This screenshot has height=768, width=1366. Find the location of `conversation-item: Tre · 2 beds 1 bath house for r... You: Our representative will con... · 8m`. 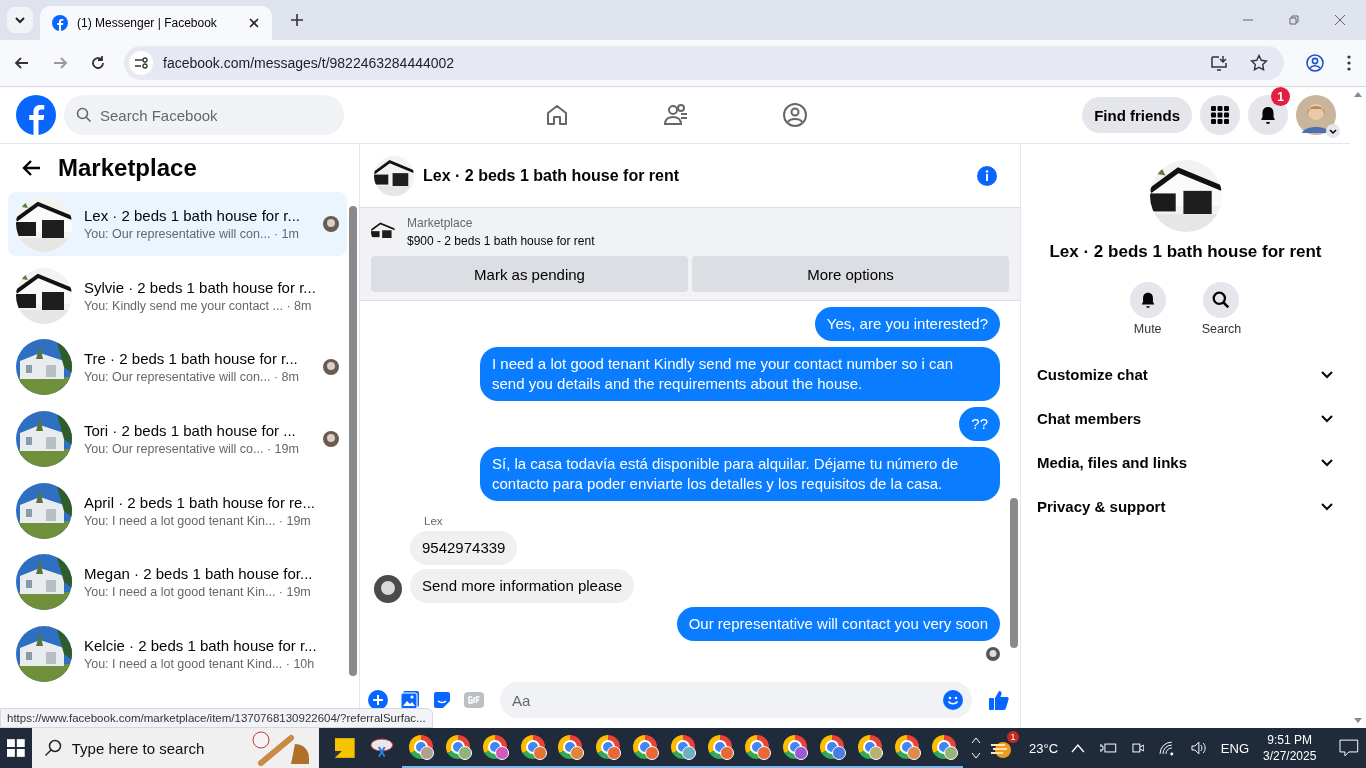

conversation-item: Tre · 2 beds 1 bath house for r... You: Our representative will con... · 8m is located at coordinates (177, 367).